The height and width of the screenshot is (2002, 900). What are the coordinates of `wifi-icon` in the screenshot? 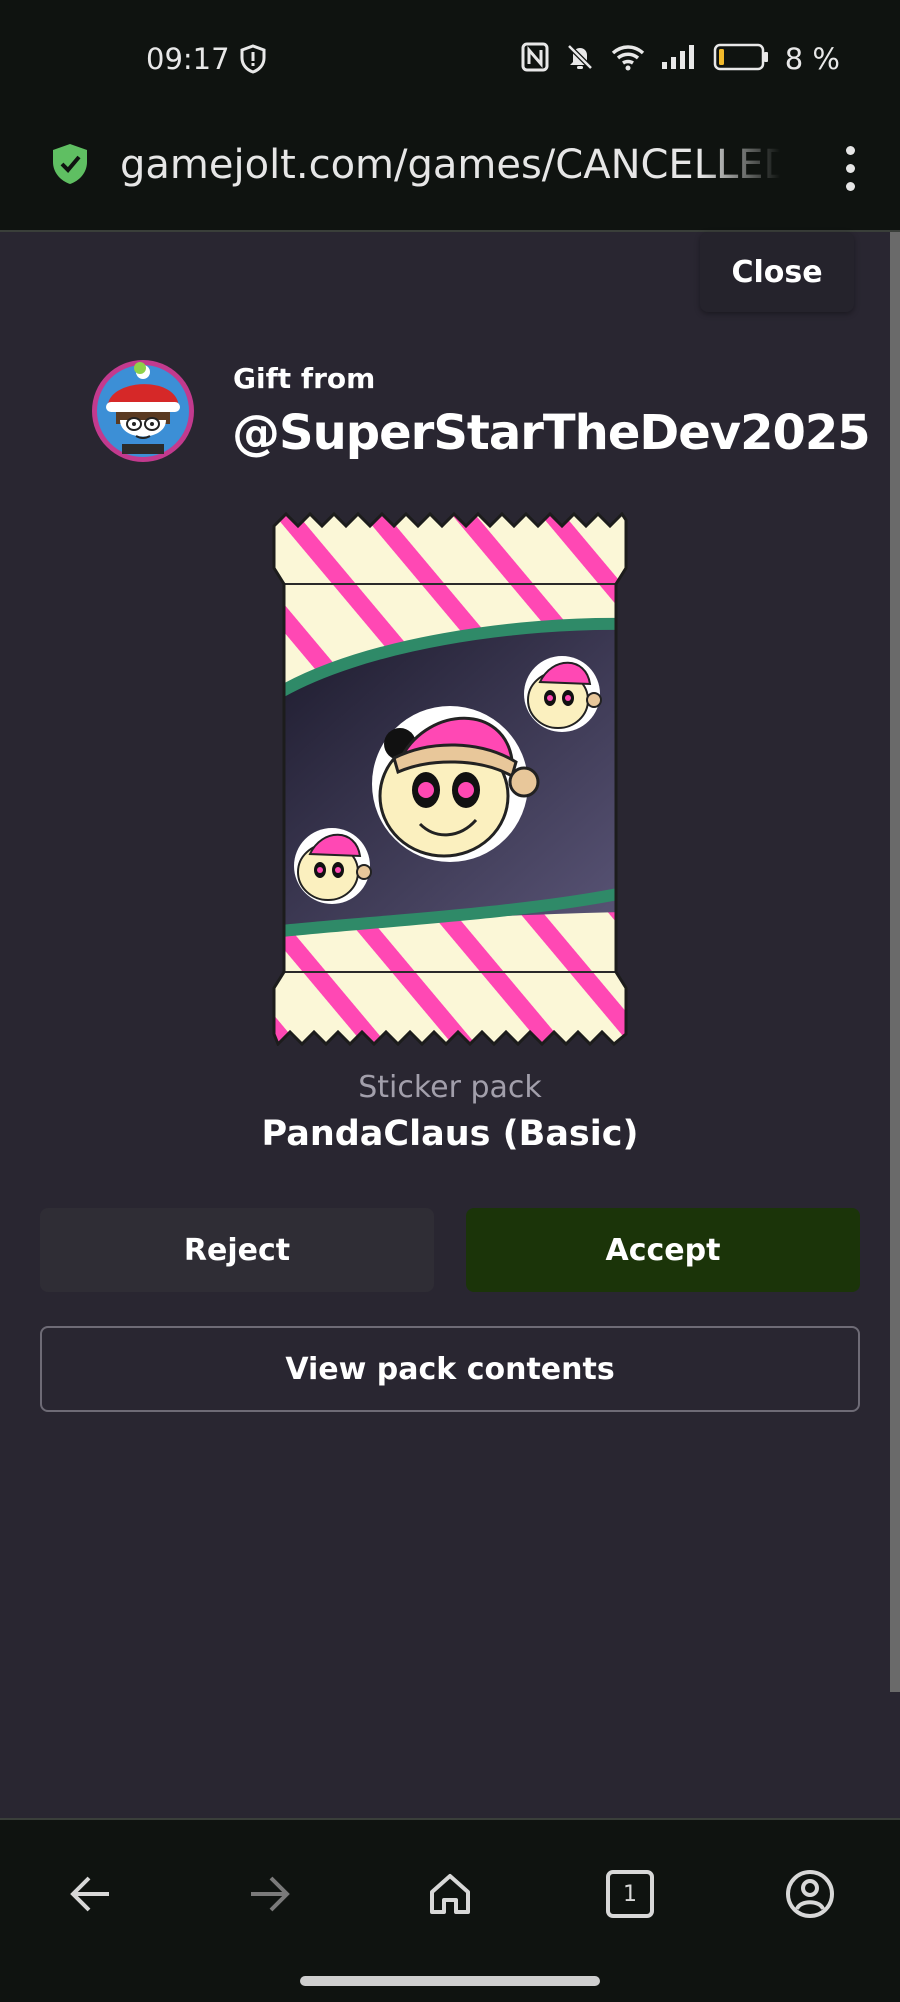 It's located at (628, 59).